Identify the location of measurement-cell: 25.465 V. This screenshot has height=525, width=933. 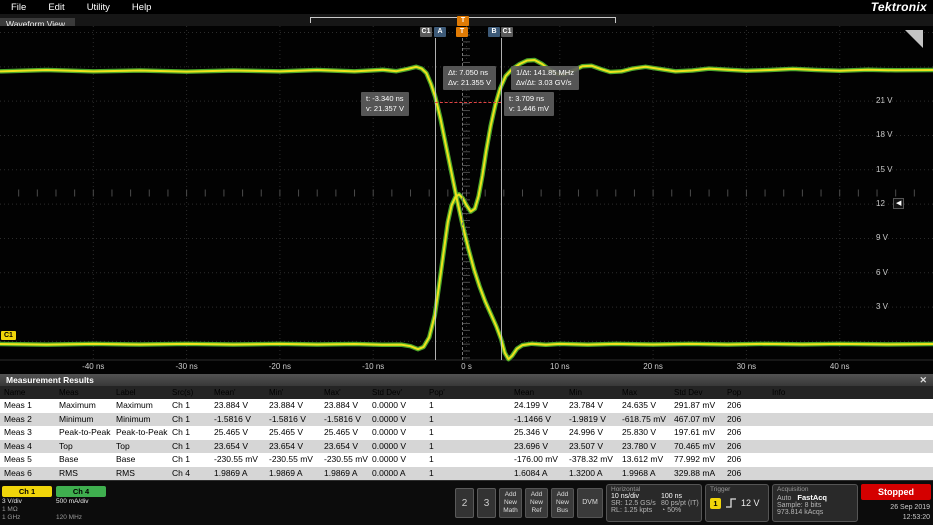
(286, 432).